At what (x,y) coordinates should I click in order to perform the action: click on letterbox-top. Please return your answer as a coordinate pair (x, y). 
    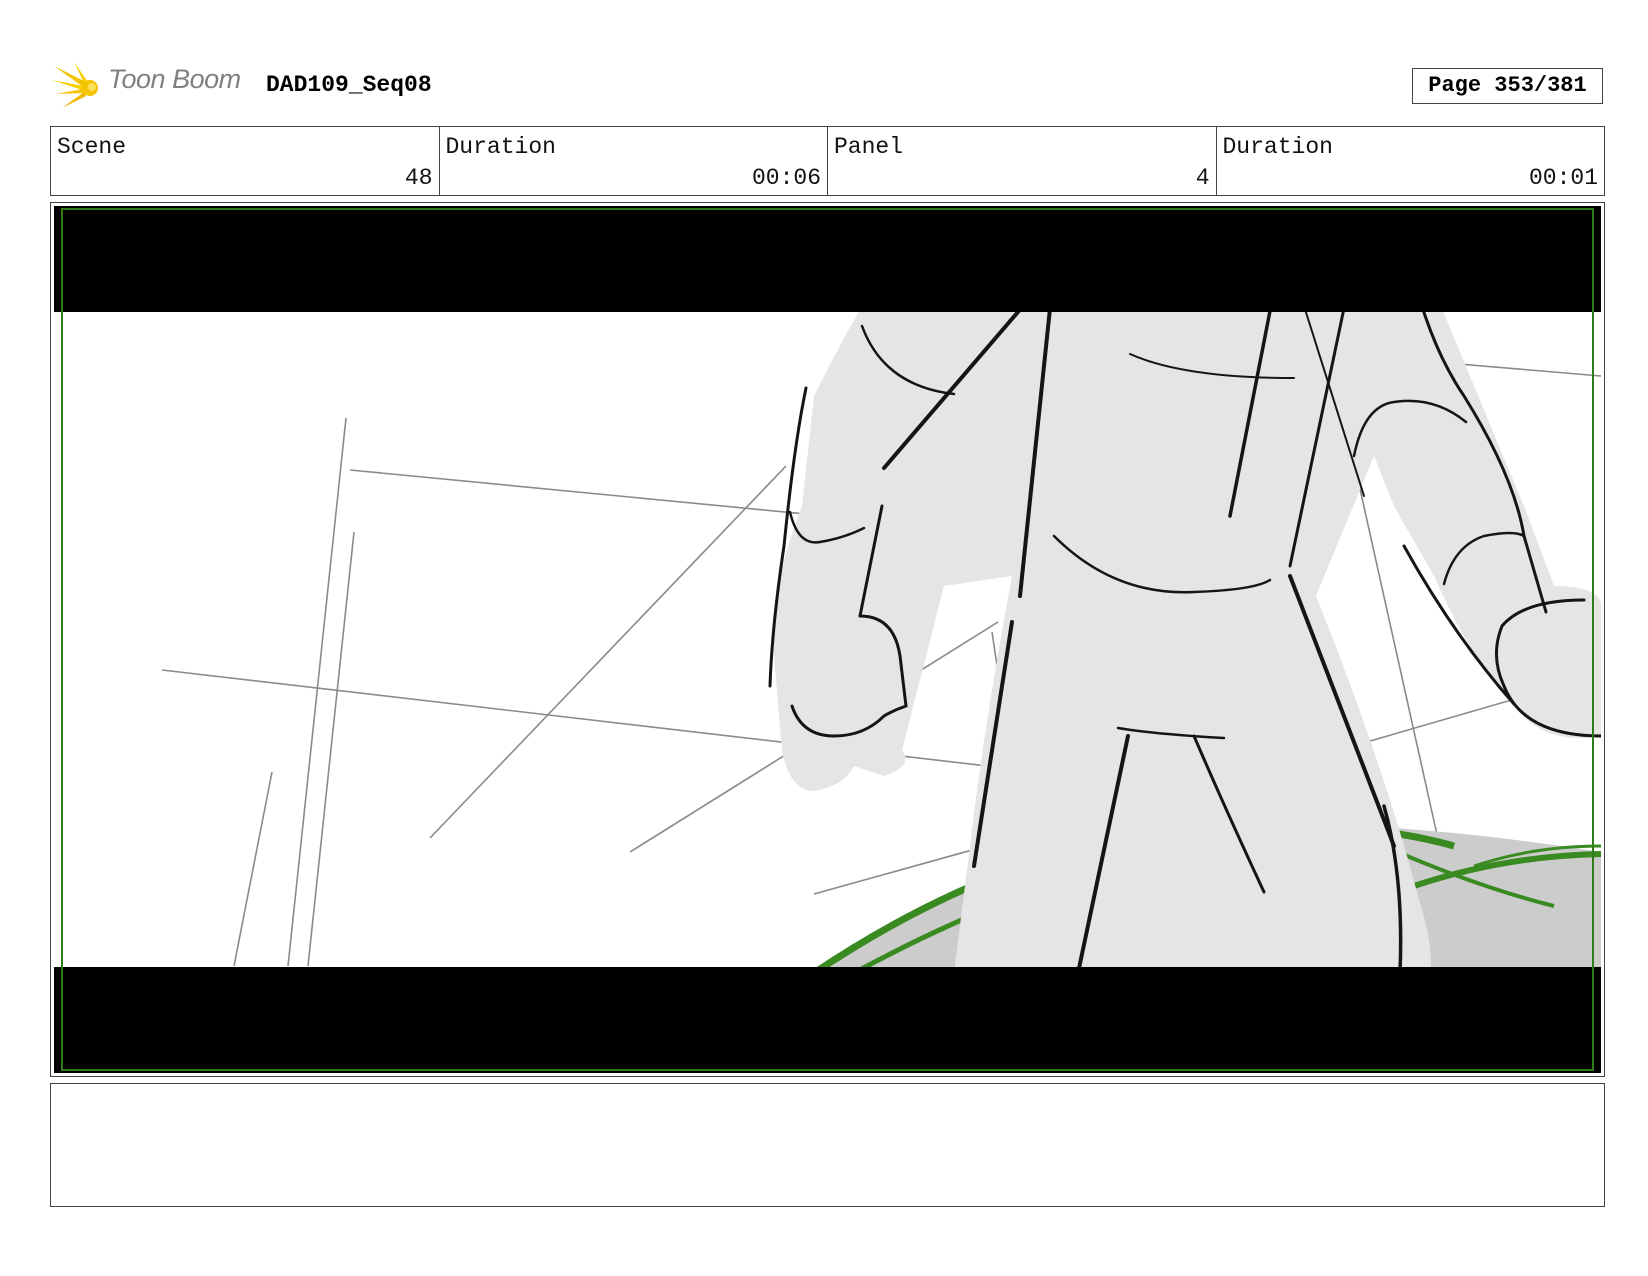
    Looking at the image, I should click on (827, 259).